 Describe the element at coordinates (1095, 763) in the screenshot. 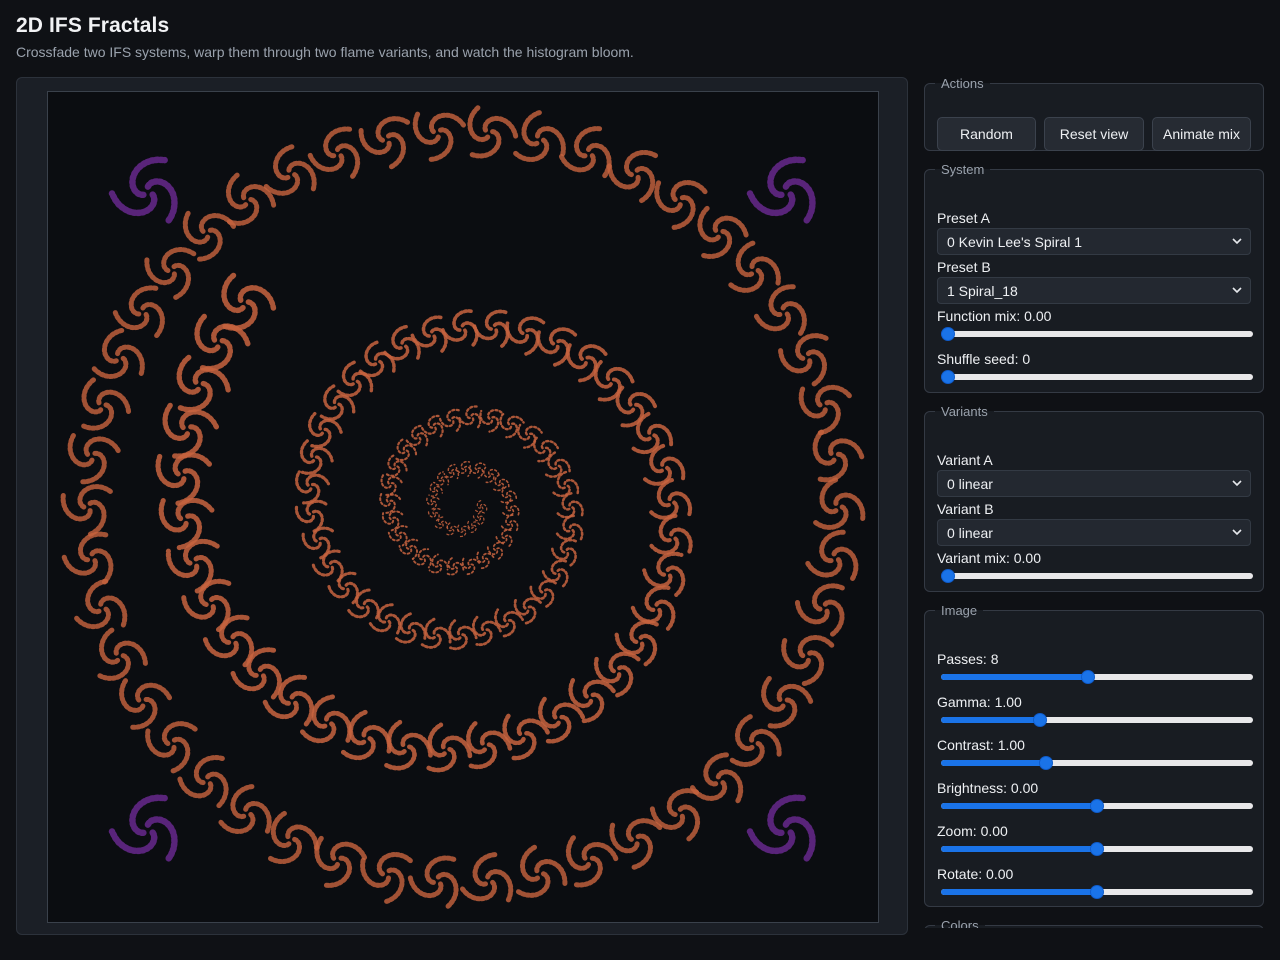

I see `contrast-slider` at that location.